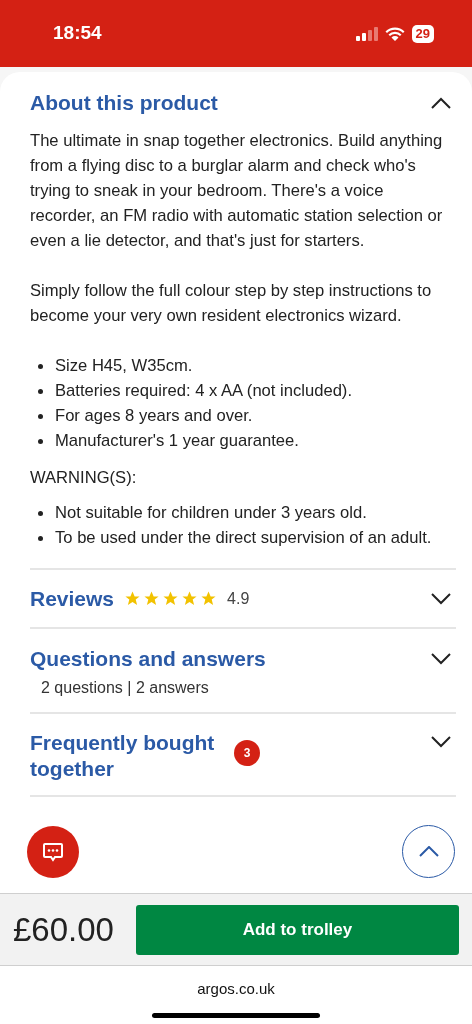 This screenshot has width=472, height=1024. I want to click on bullet-text: To be used under the direct supervision of an adult., so click(243, 538).